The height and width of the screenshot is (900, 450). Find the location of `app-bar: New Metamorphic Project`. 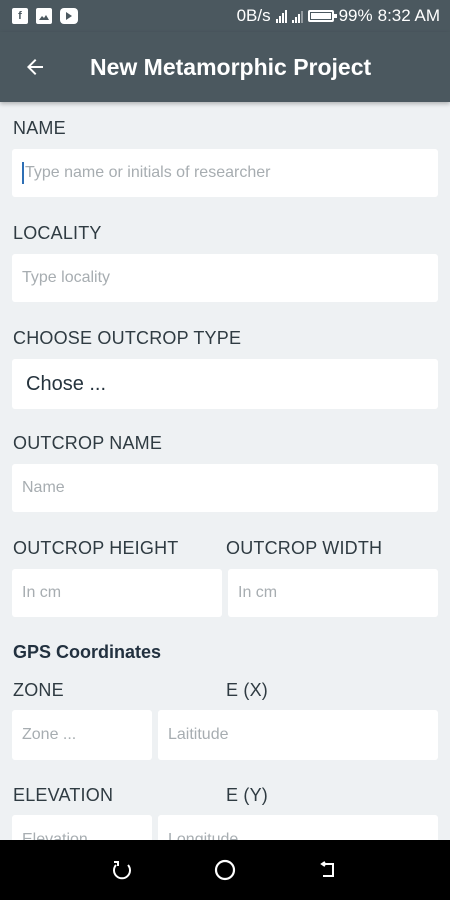

app-bar: New Metamorphic Project is located at coordinates (225, 67).